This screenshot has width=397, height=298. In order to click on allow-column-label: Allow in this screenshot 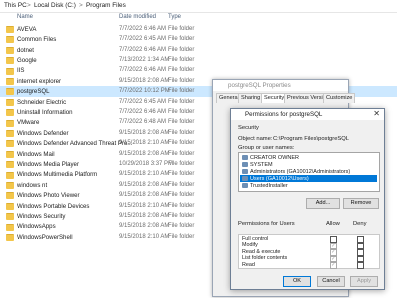, I will do `click(333, 224)`.